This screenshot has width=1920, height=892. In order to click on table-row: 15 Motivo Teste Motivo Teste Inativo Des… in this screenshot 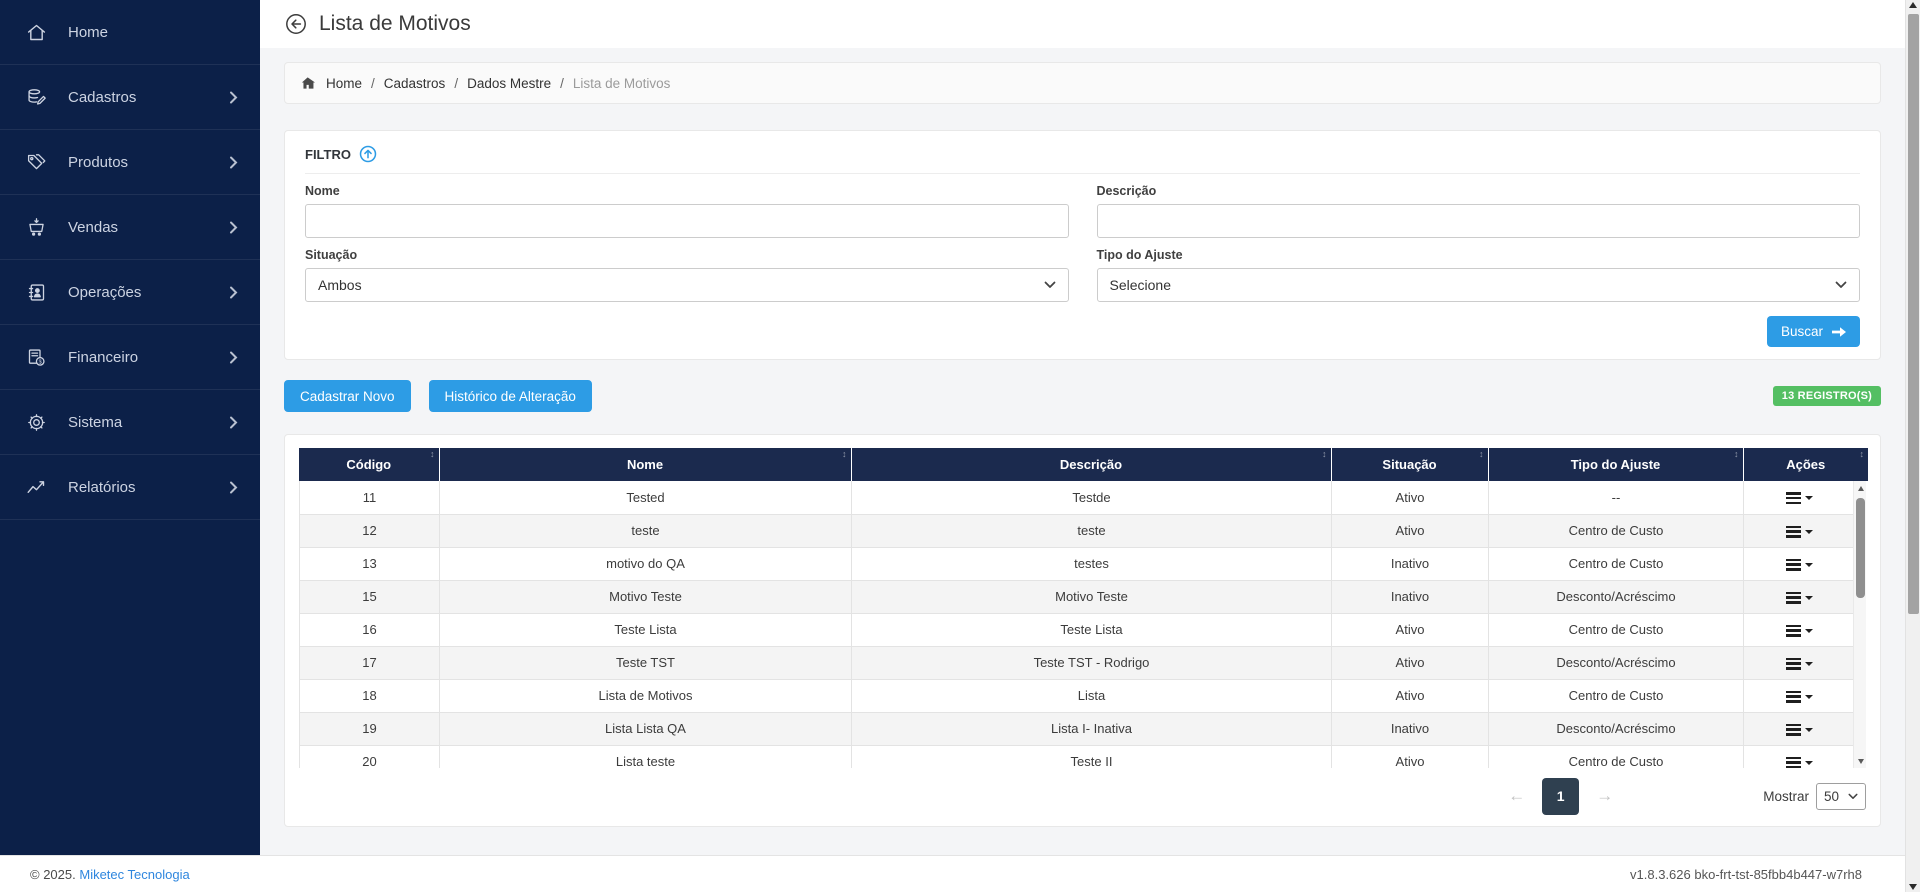, I will do `click(1077, 597)`.